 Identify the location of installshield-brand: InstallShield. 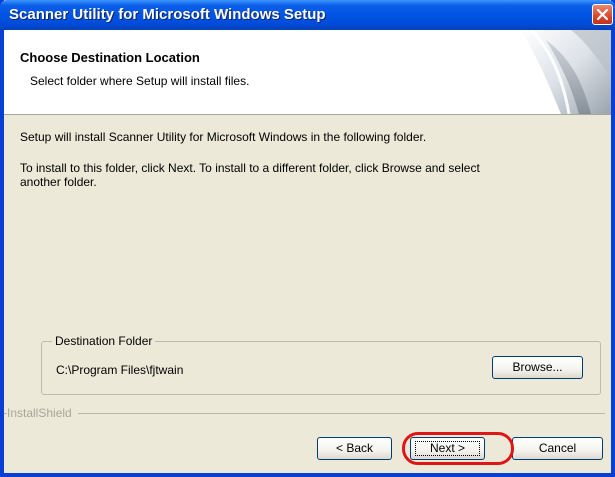
(42, 413).